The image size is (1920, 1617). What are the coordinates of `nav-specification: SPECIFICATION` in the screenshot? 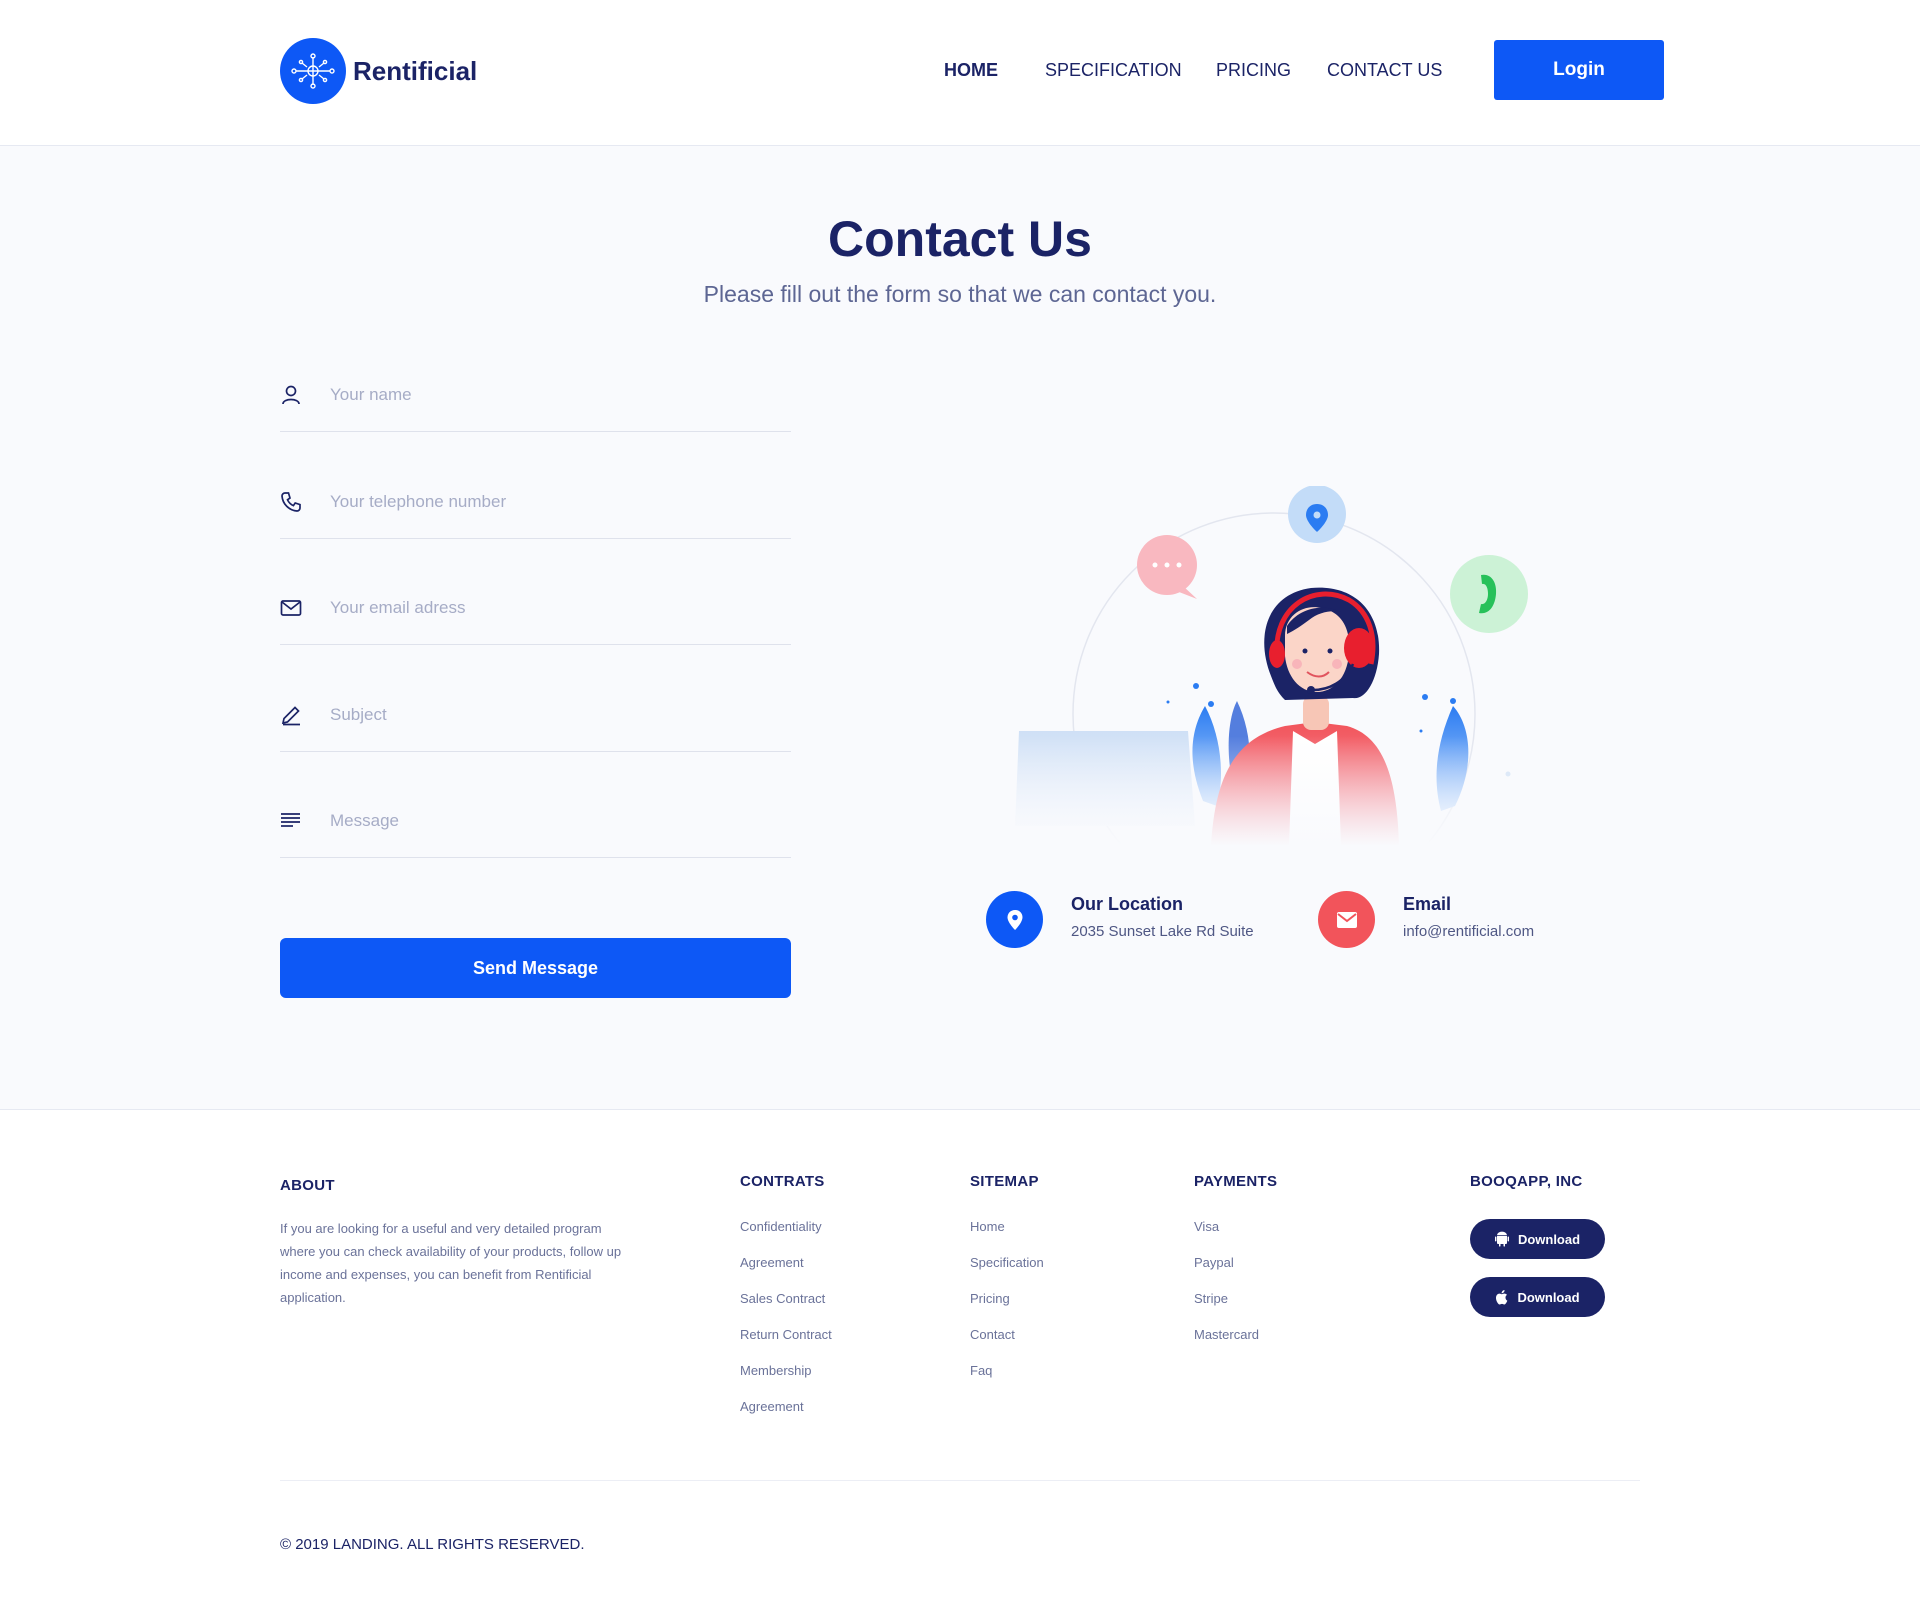 It's located at (1113, 70).